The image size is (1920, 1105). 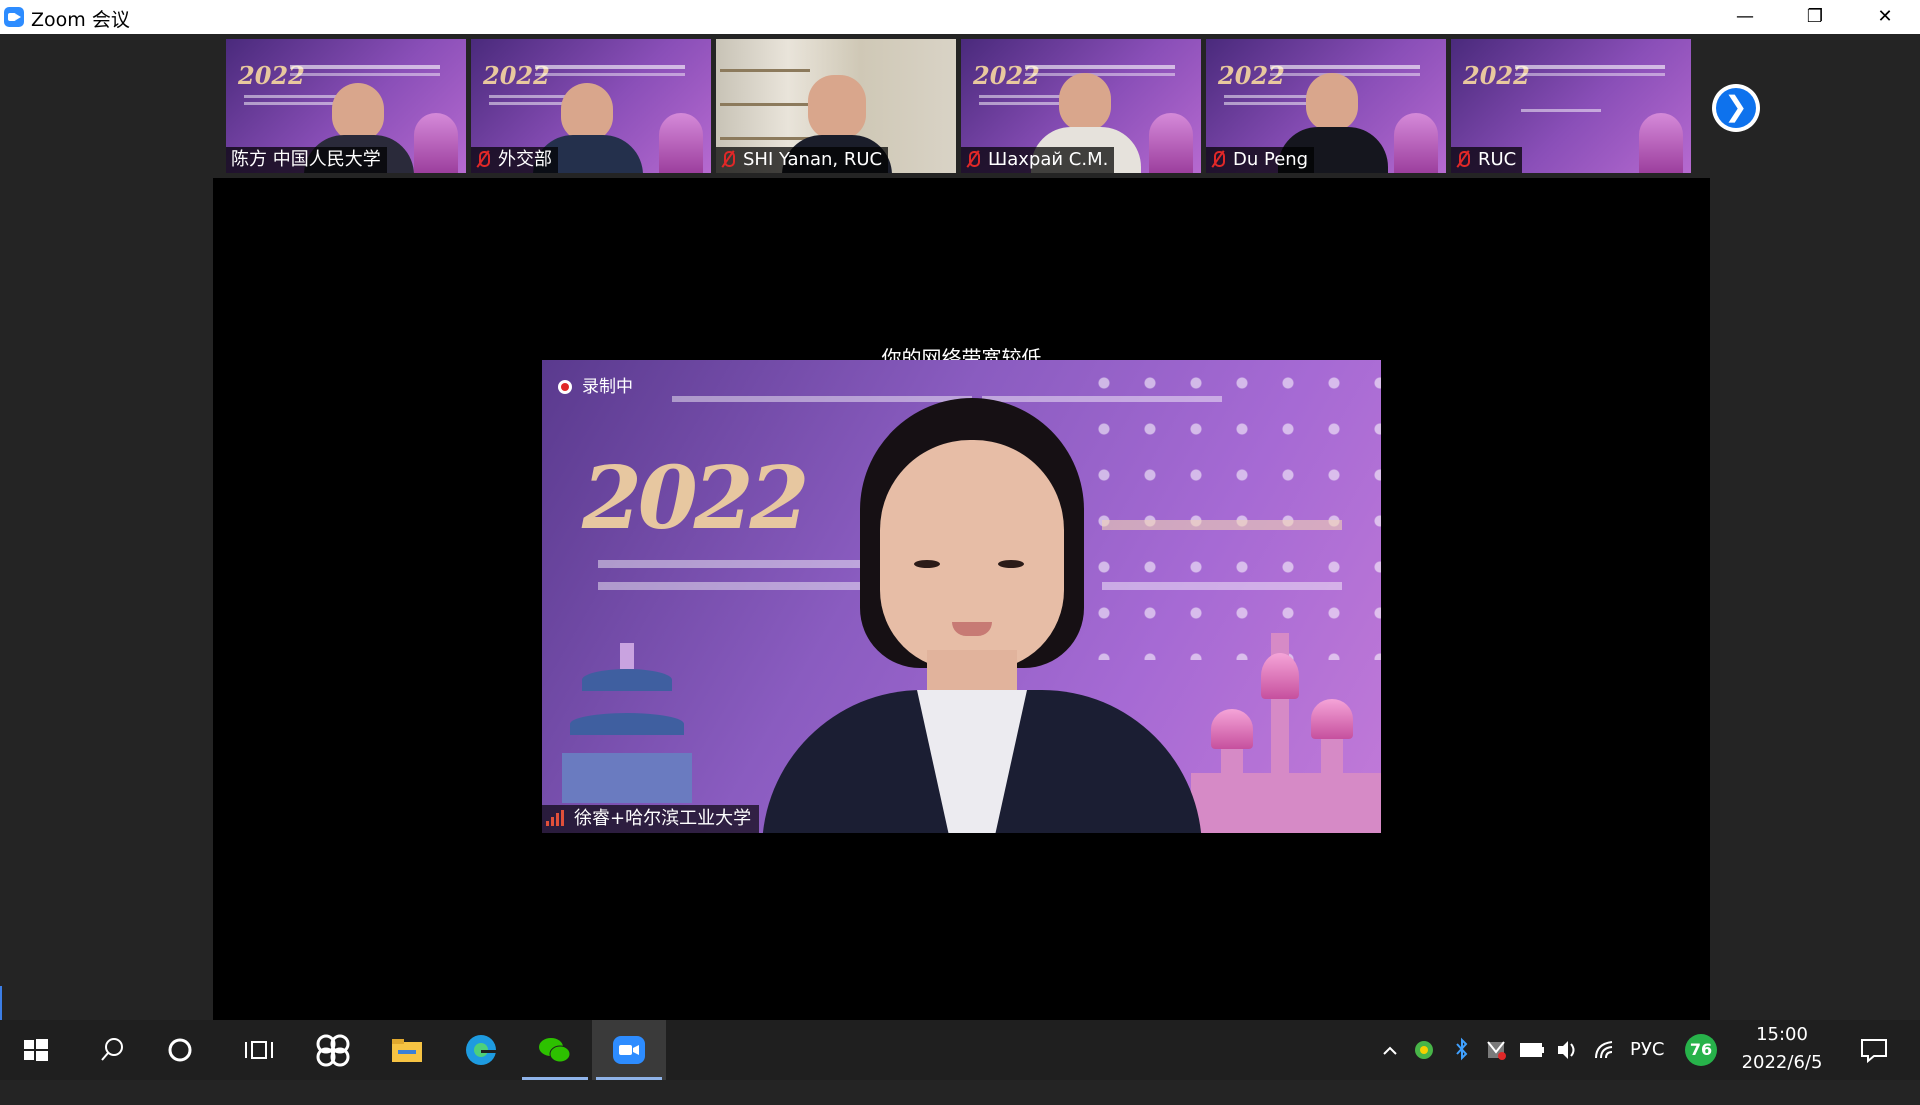 I want to click on network-button, so click(x=1606, y=1050).